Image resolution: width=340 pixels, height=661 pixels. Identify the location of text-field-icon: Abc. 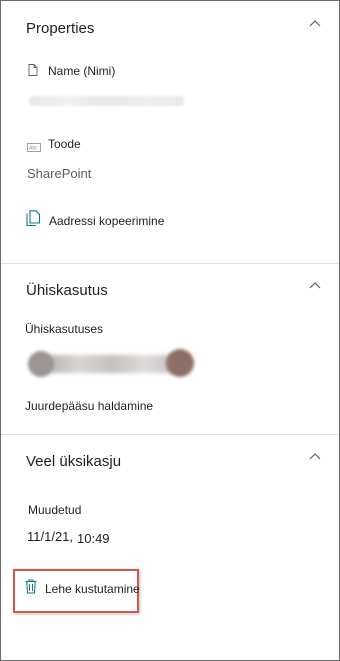
(34, 148).